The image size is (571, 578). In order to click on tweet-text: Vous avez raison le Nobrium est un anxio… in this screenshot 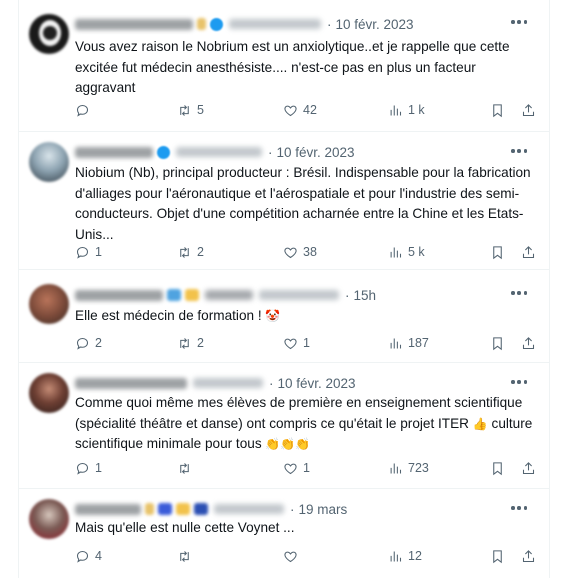, I will do `click(292, 67)`.